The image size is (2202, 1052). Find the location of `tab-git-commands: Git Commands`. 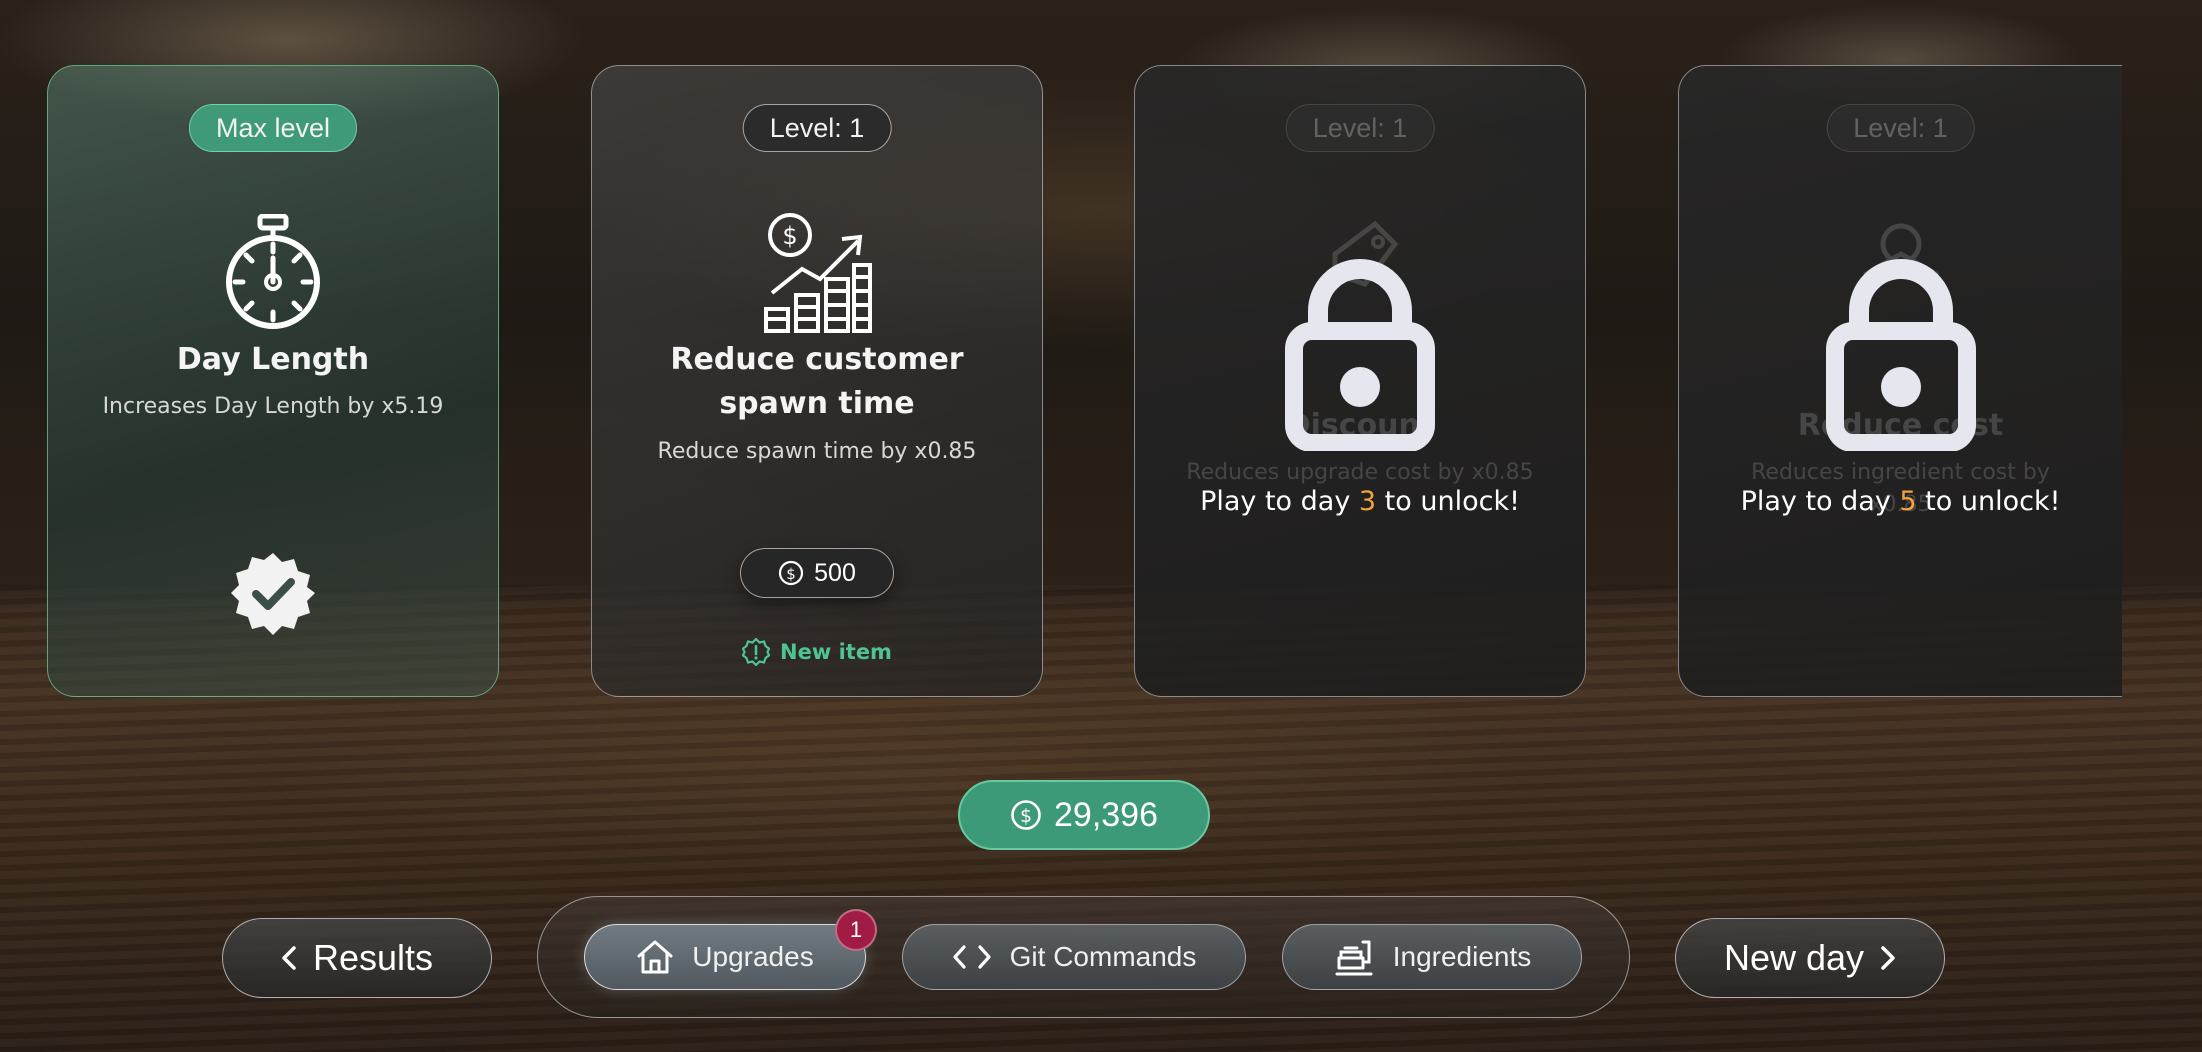

tab-git-commands: Git Commands is located at coordinates (1074, 957).